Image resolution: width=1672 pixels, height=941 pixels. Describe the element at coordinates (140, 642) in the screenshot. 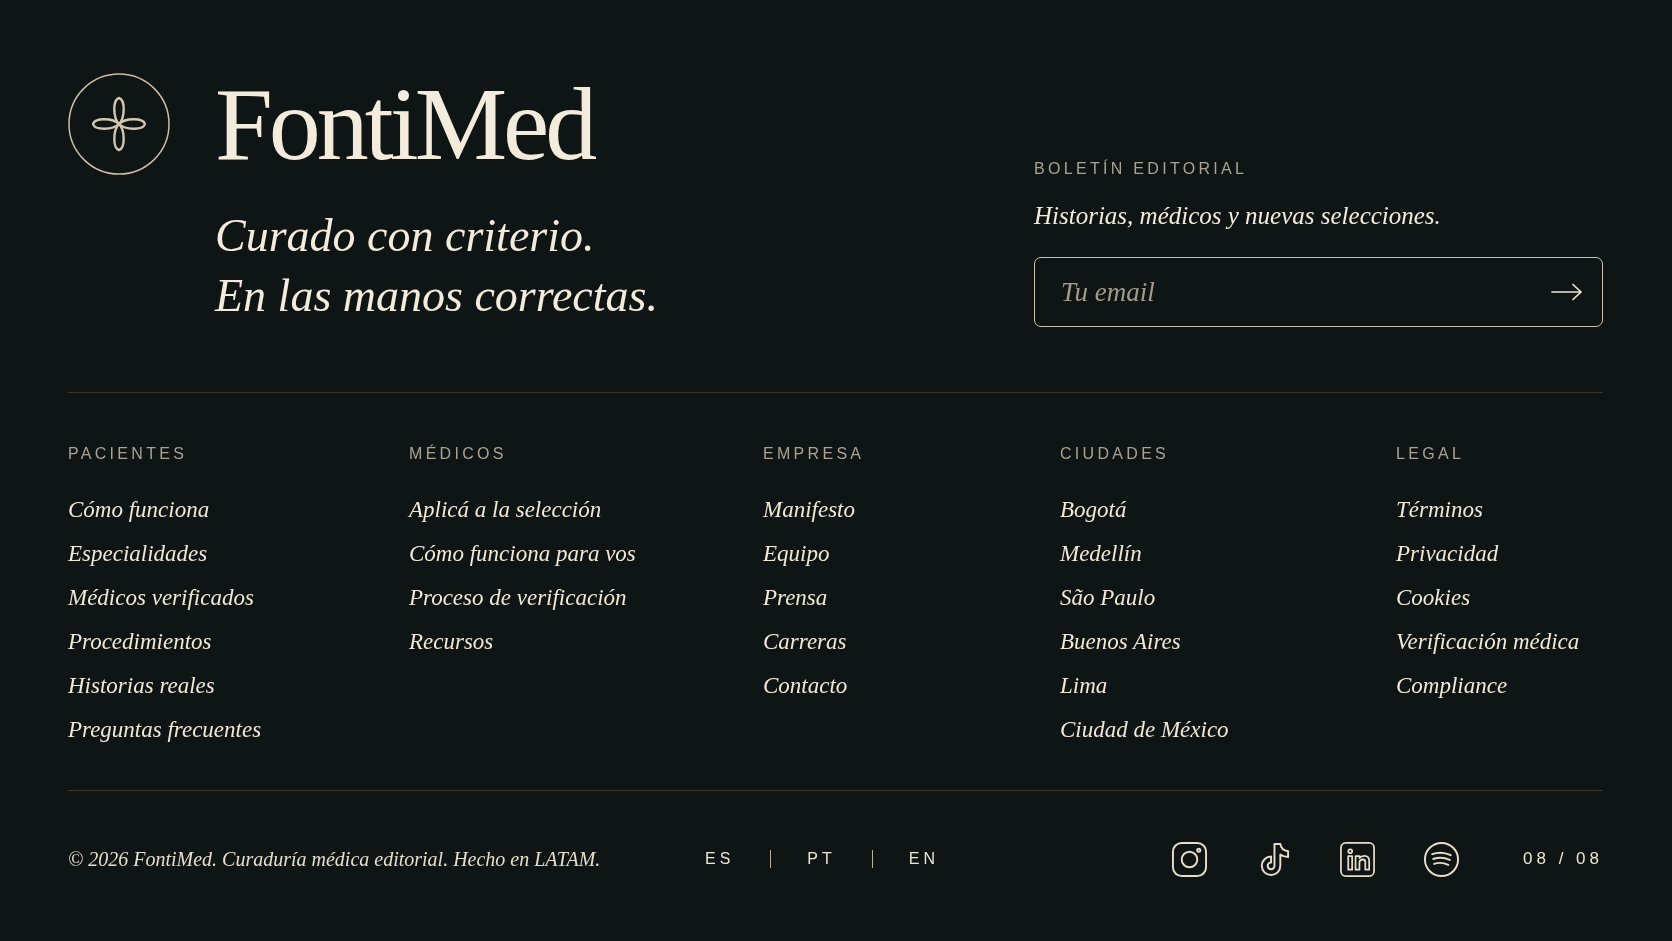

I see `footer-link: Procedimientos` at that location.